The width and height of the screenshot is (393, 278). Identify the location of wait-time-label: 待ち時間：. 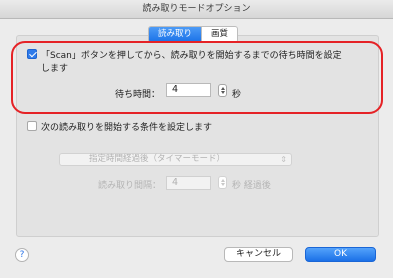
(138, 95).